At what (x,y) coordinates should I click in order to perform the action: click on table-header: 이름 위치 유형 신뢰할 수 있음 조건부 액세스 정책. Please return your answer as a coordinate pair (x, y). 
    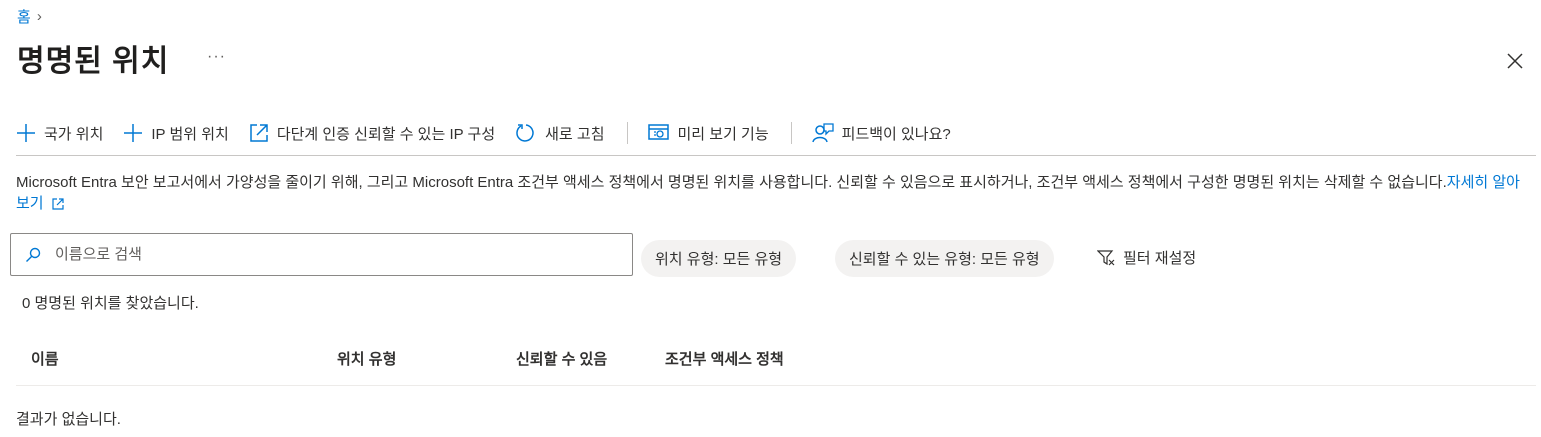
    Looking at the image, I should click on (776, 363).